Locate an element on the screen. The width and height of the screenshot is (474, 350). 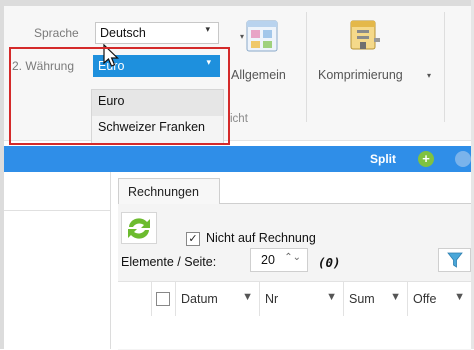
result-count: (0) is located at coordinates (329, 262).